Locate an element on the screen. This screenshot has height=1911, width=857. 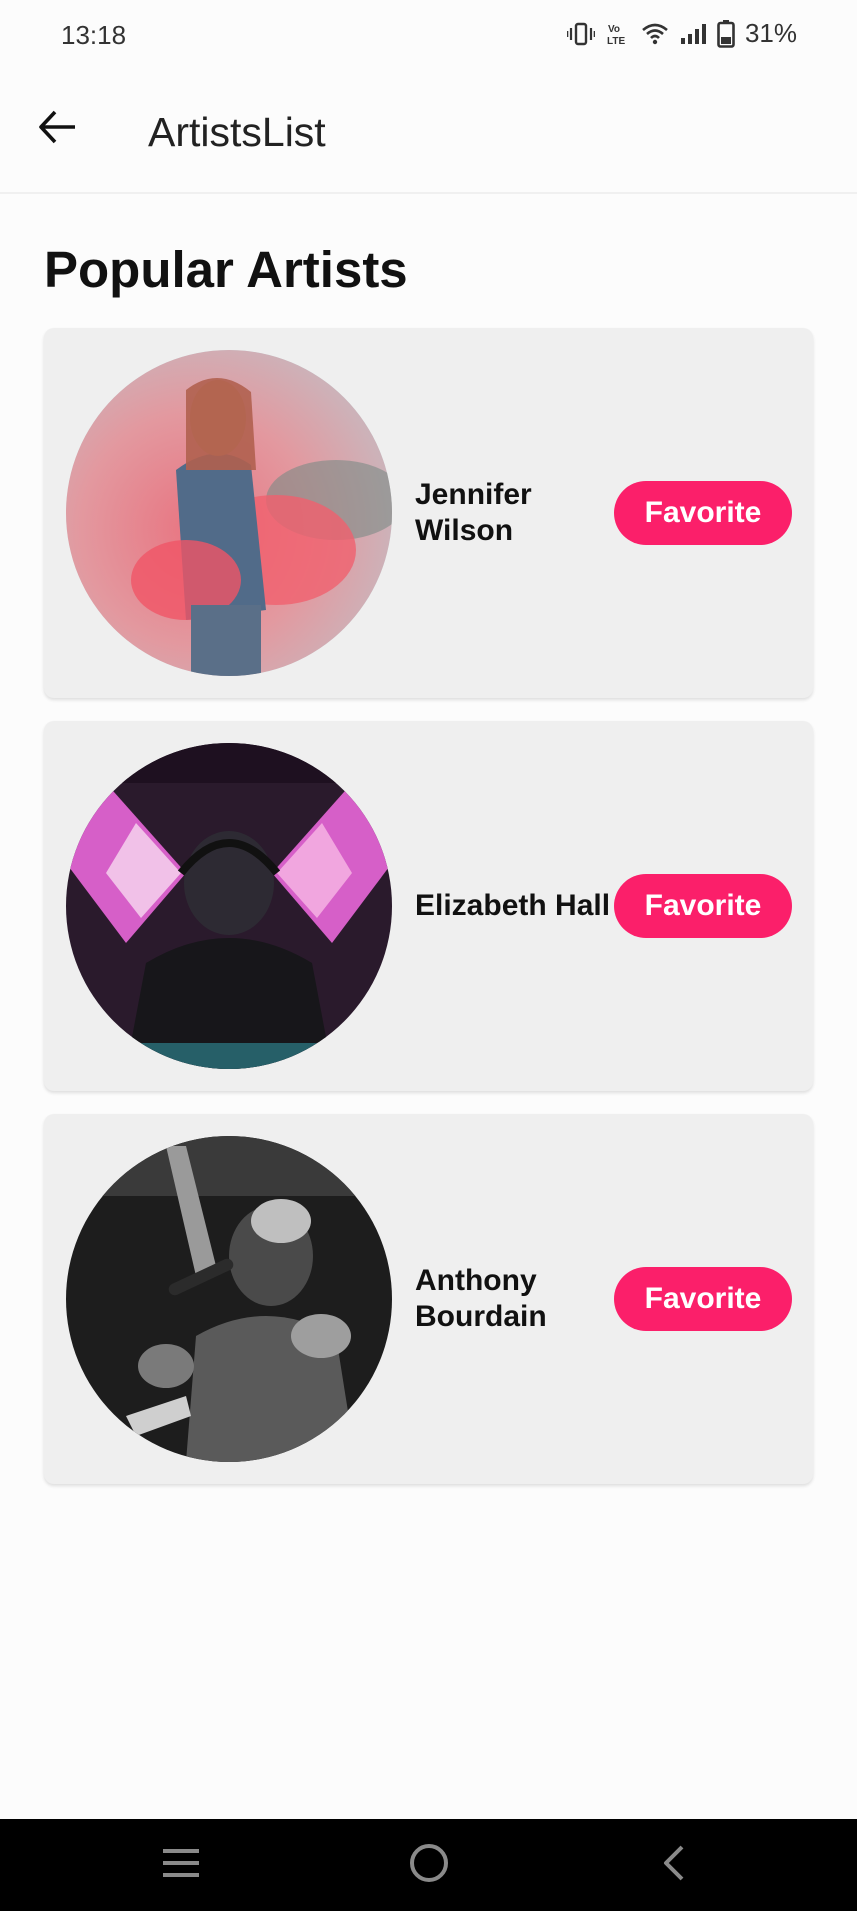
artist-name-line1: Anthony is located at coordinates (476, 1280).